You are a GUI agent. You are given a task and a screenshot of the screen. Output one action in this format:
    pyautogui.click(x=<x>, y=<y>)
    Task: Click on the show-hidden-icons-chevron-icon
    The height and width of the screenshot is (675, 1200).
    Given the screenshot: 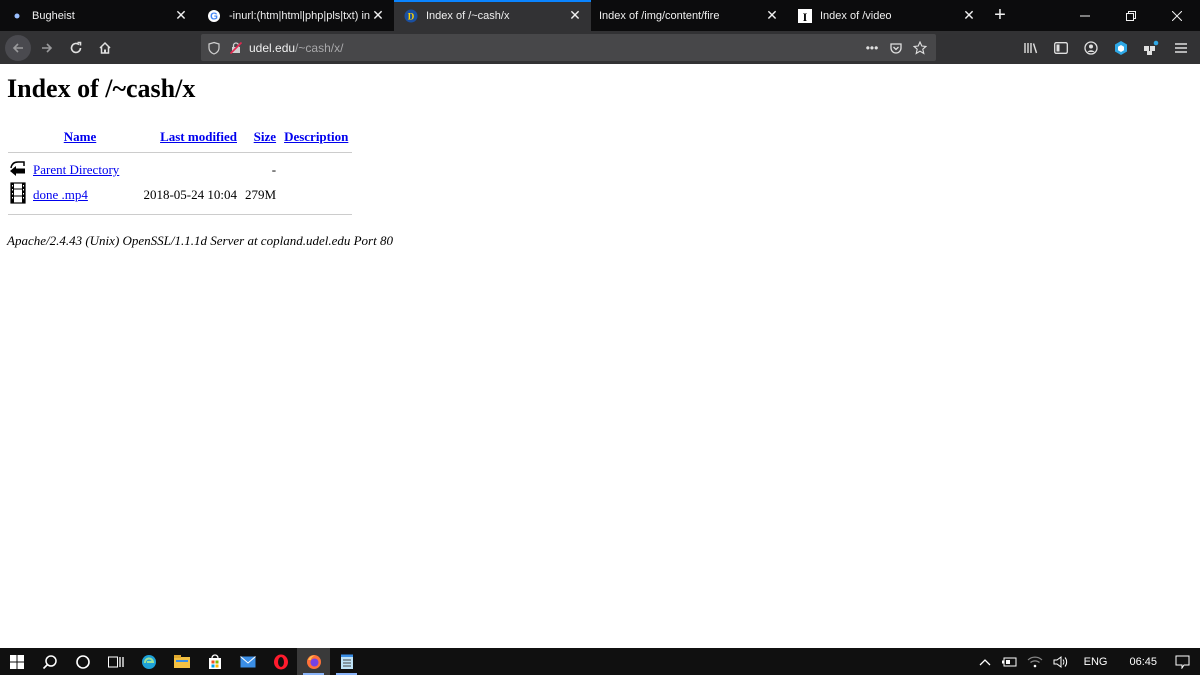 What is the action you would take?
    pyautogui.click(x=985, y=661)
    